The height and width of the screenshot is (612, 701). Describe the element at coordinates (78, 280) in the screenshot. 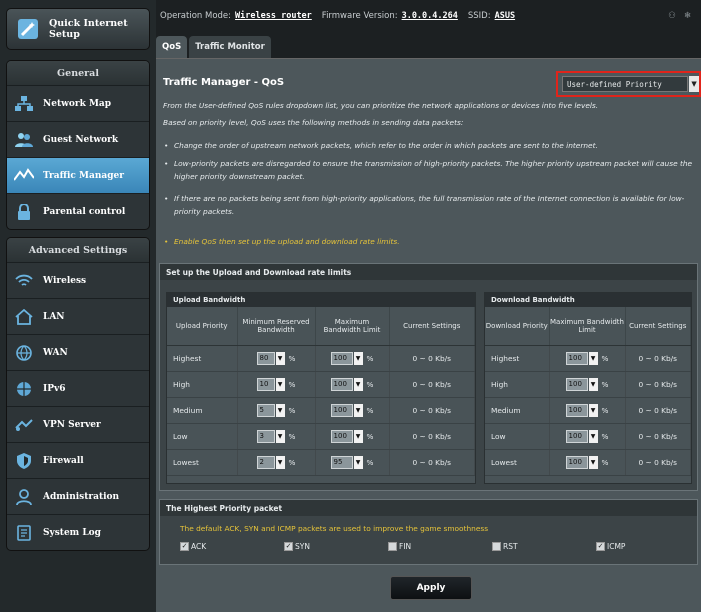

I see `sidebar-item-wireless: Wireless` at that location.